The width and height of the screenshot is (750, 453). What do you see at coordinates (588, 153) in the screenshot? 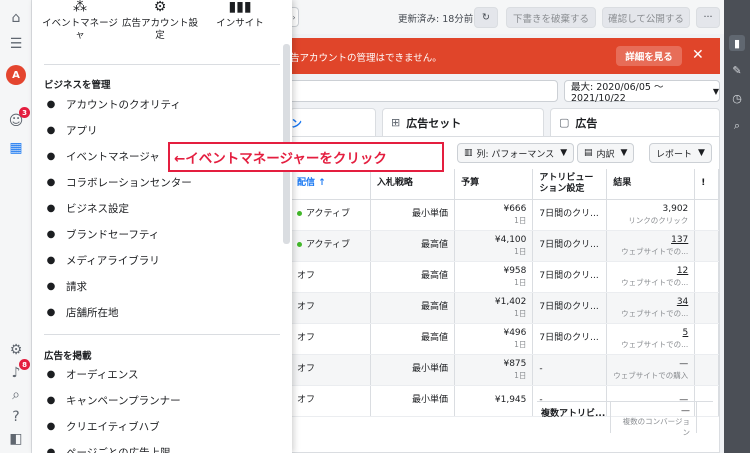
I see `breakdown-icon: ▤` at bounding box center [588, 153].